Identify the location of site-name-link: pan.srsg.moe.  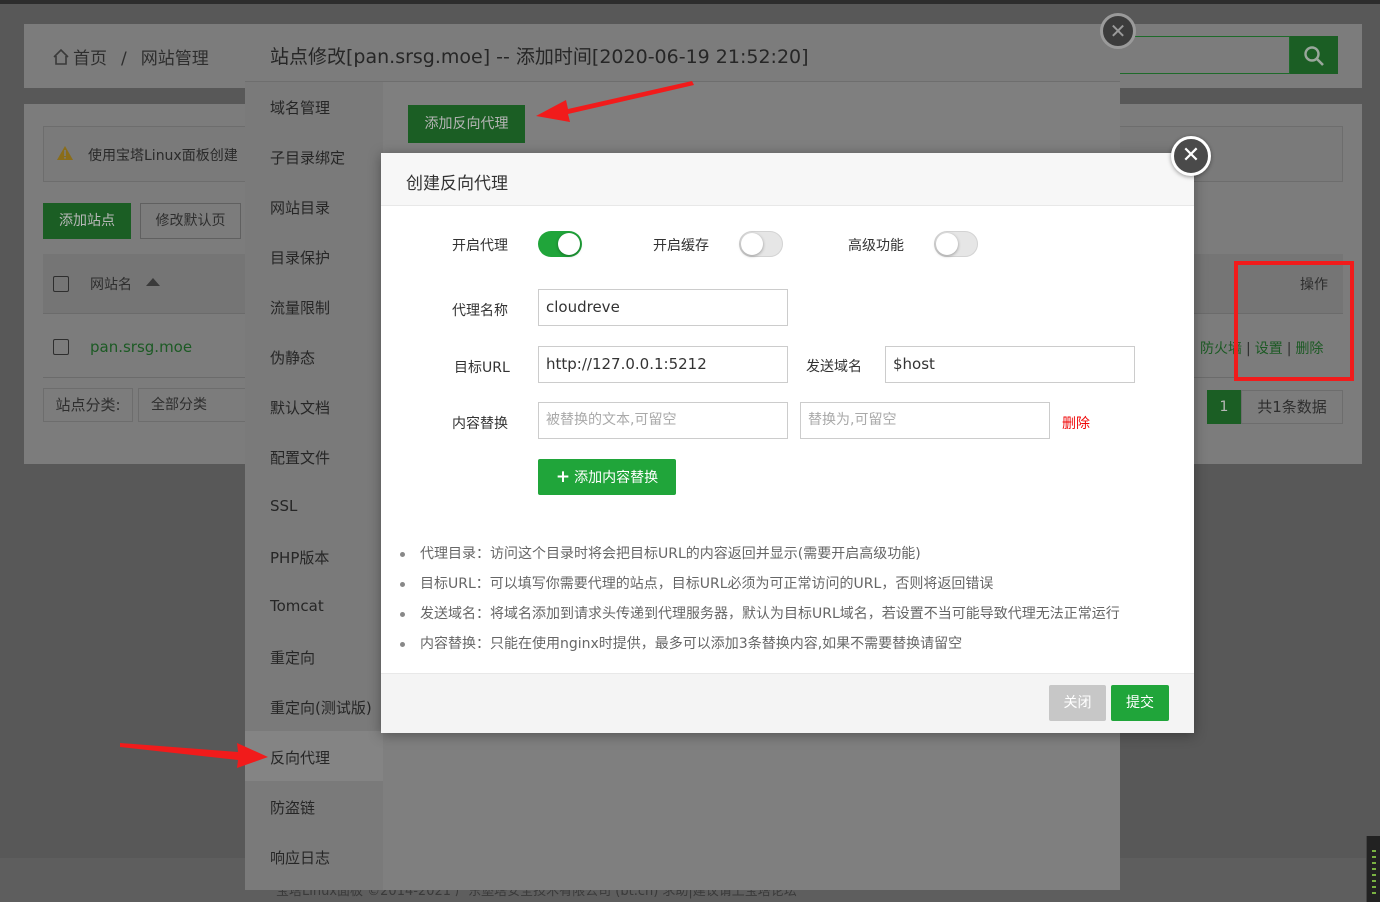
(141, 347).